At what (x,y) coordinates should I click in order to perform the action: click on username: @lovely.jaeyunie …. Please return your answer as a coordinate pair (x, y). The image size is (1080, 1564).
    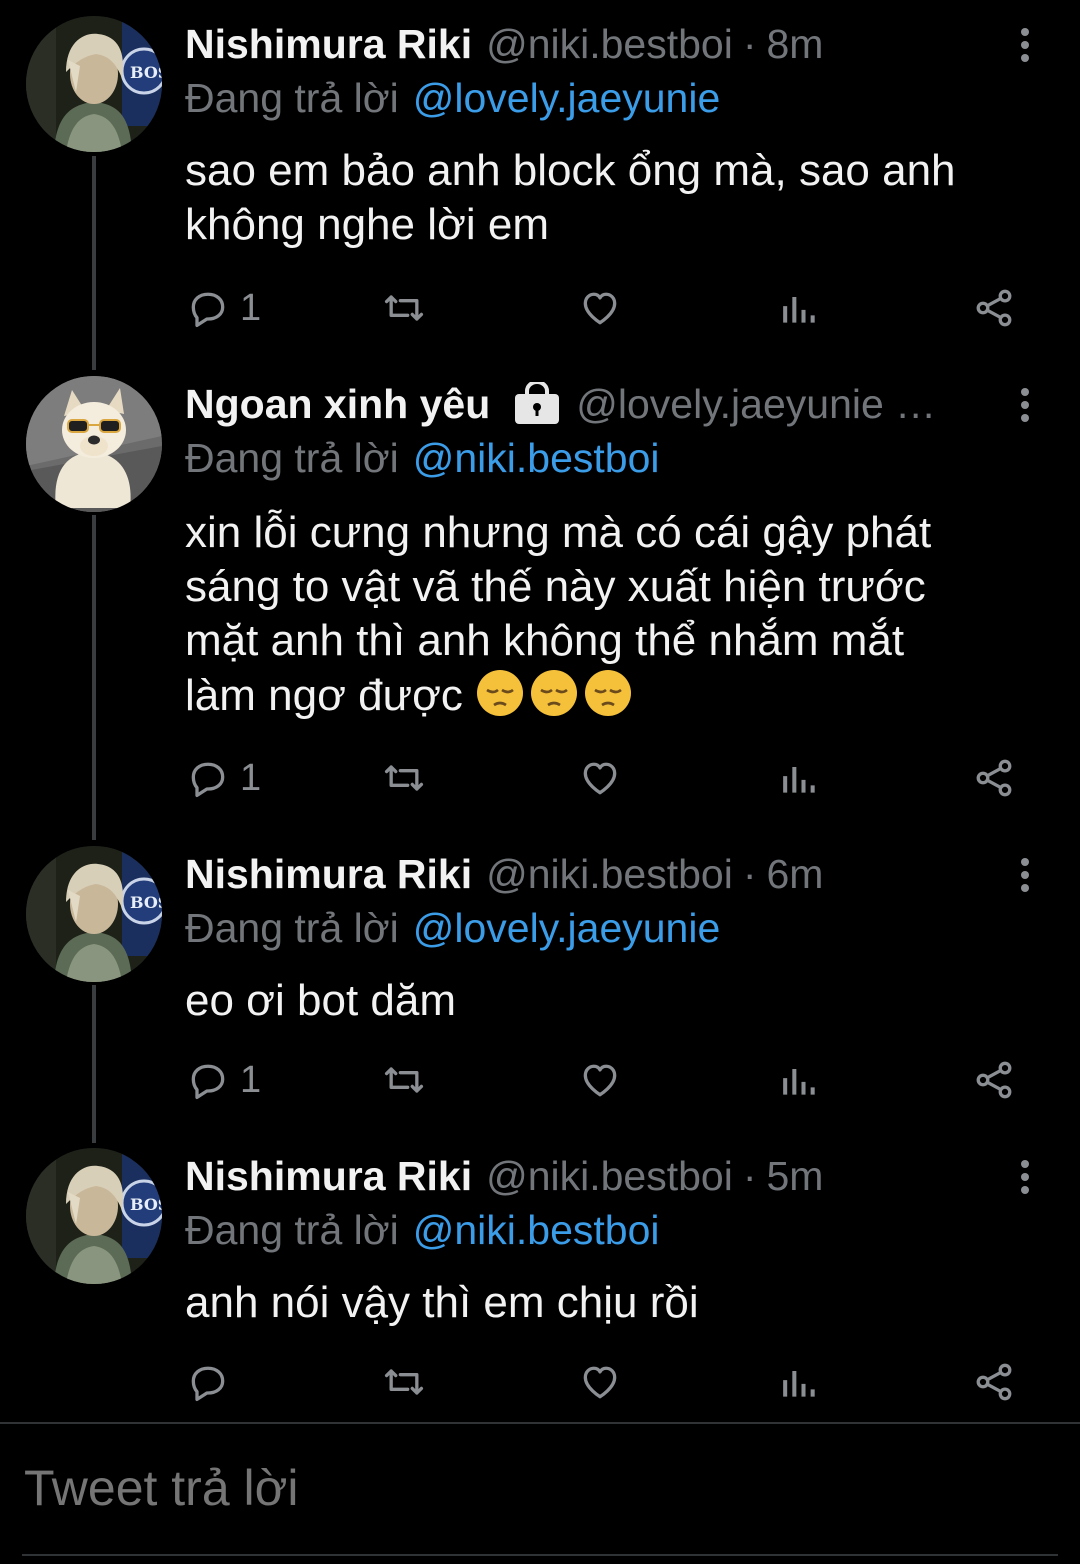
    Looking at the image, I should click on (756, 404).